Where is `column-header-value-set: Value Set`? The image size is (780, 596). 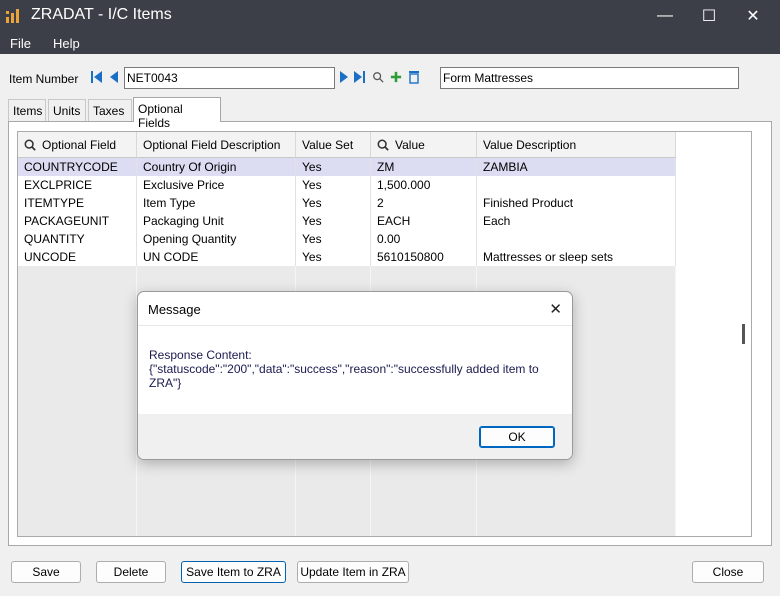
column-header-value-set: Value Set is located at coordinates (333, 145).